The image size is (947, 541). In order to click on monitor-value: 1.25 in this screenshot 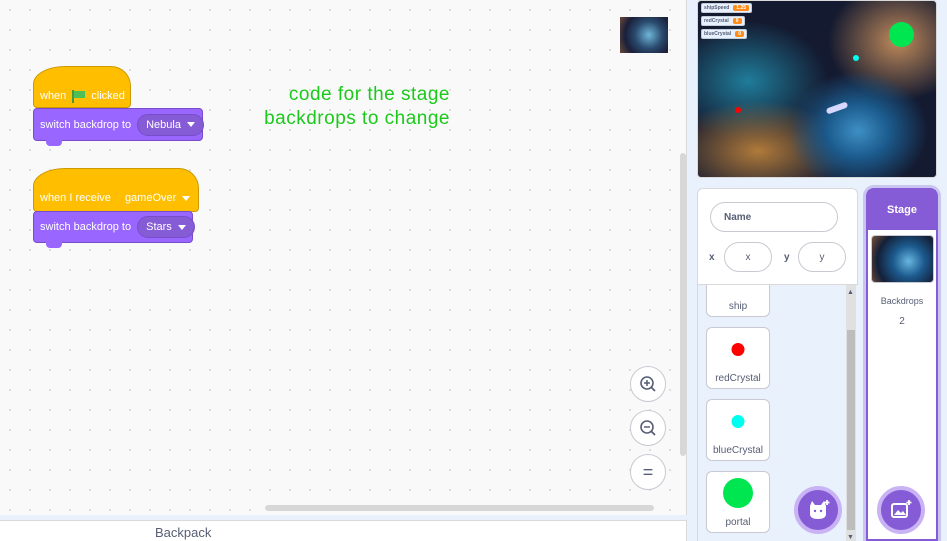, I will do `click(741, 8)`.